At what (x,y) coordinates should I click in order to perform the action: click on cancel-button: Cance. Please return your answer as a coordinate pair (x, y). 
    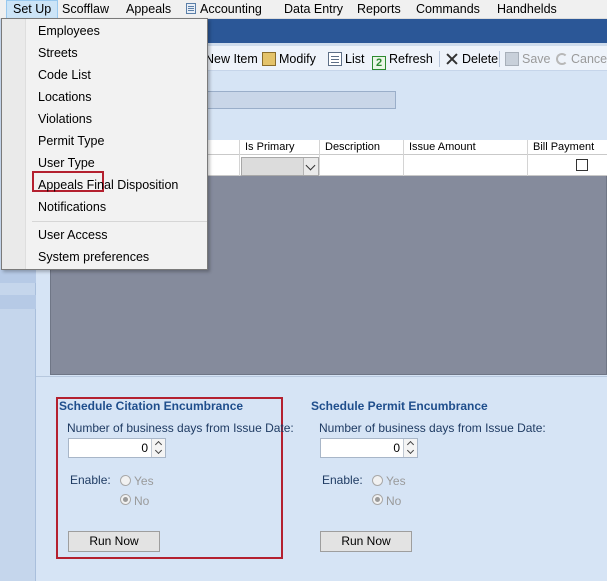
    Looking at the image, I should click on (581, 59).